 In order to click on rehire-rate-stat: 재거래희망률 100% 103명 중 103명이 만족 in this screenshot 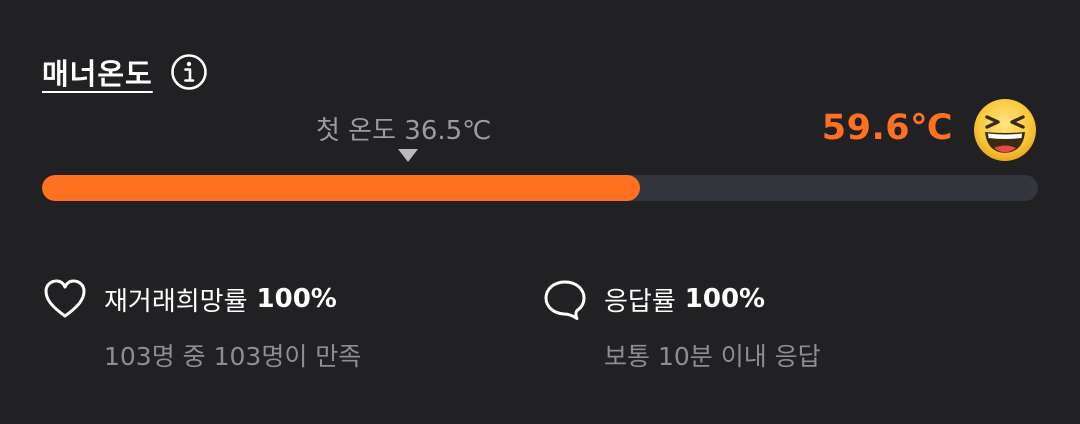, I will do `click(201, 325)`.